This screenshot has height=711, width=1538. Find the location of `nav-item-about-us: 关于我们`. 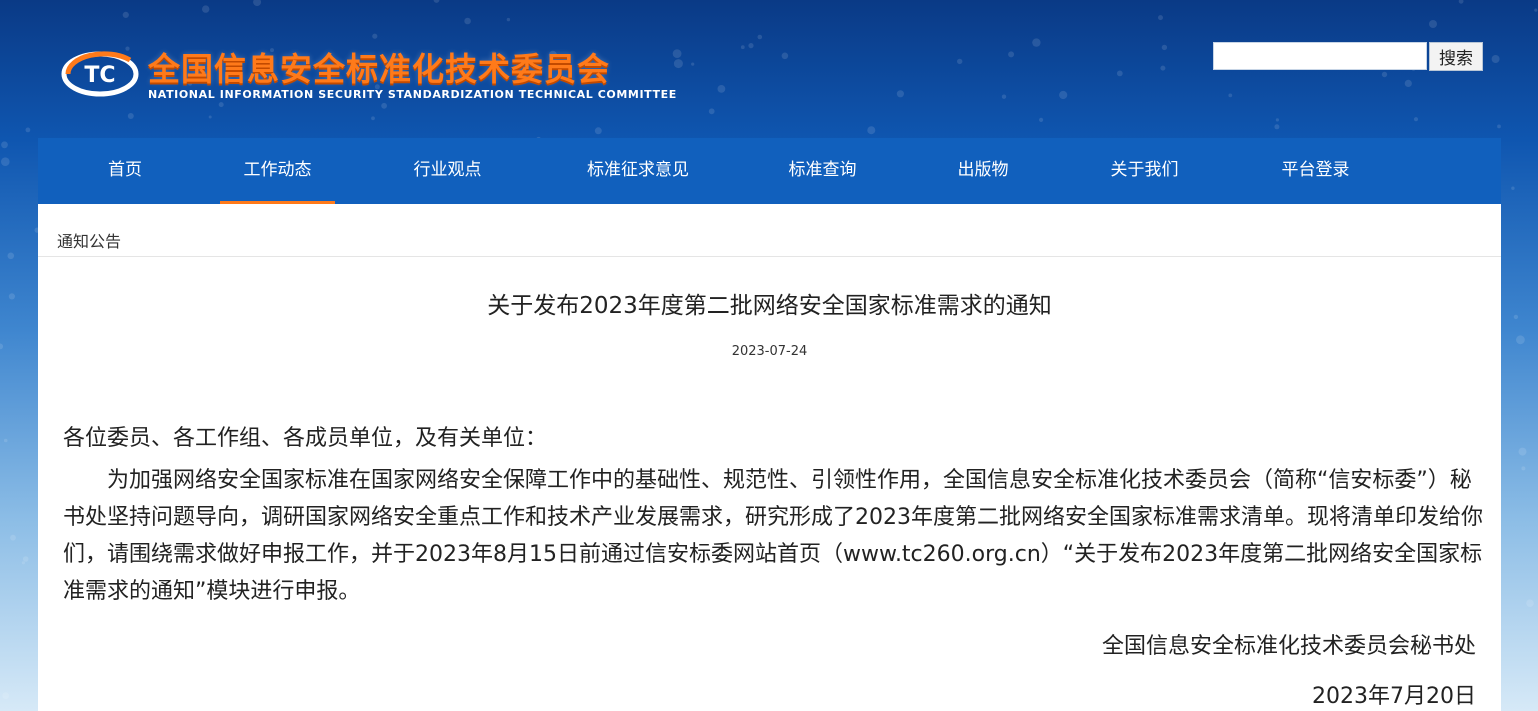

nav-item-about-us: 关于我们 is located at coordinates (1144, 171).